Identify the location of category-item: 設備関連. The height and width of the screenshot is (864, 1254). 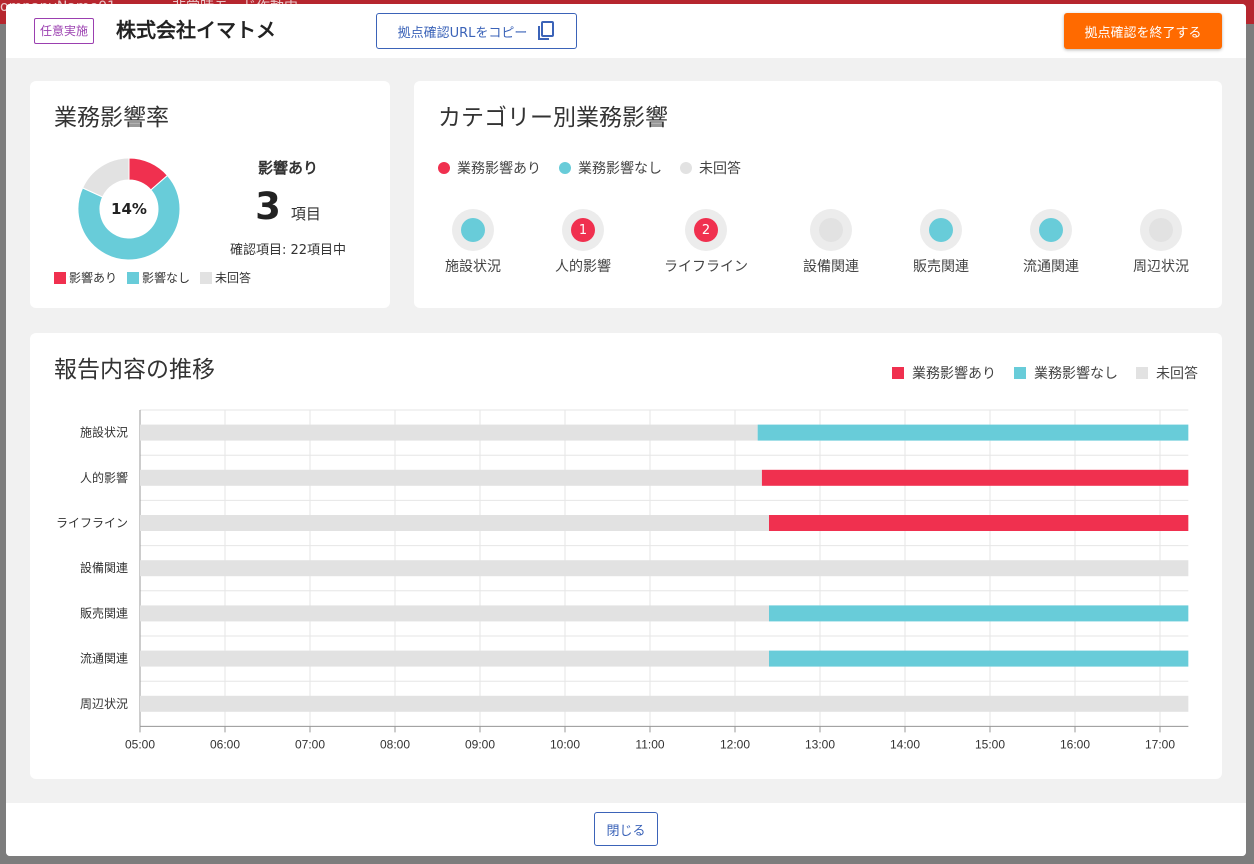
(831, 242).